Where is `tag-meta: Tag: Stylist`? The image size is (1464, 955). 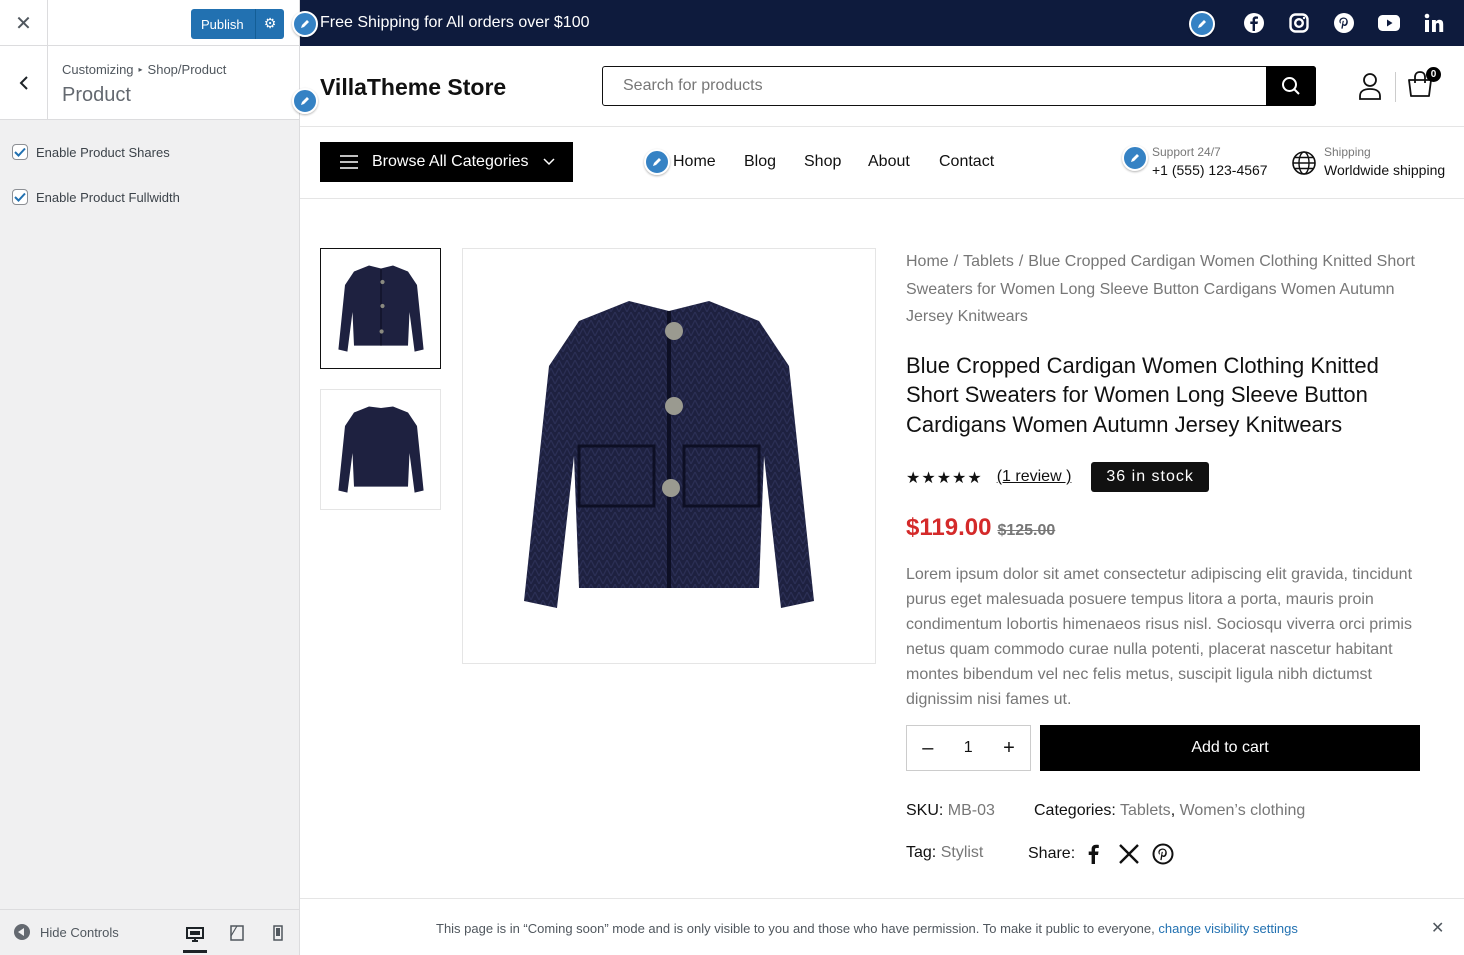 tag-meta: Tag: Stylist is located at coordinates (944, 853).